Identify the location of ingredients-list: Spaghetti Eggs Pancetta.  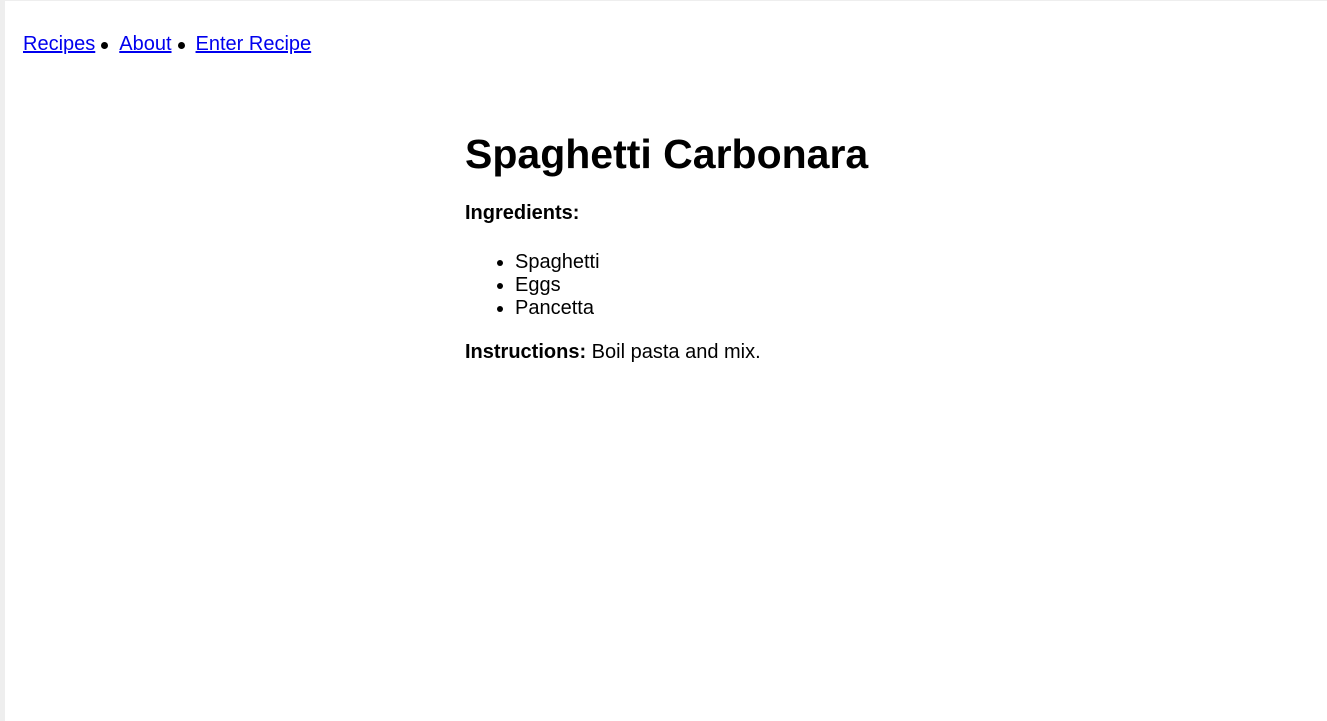
(815, 285).